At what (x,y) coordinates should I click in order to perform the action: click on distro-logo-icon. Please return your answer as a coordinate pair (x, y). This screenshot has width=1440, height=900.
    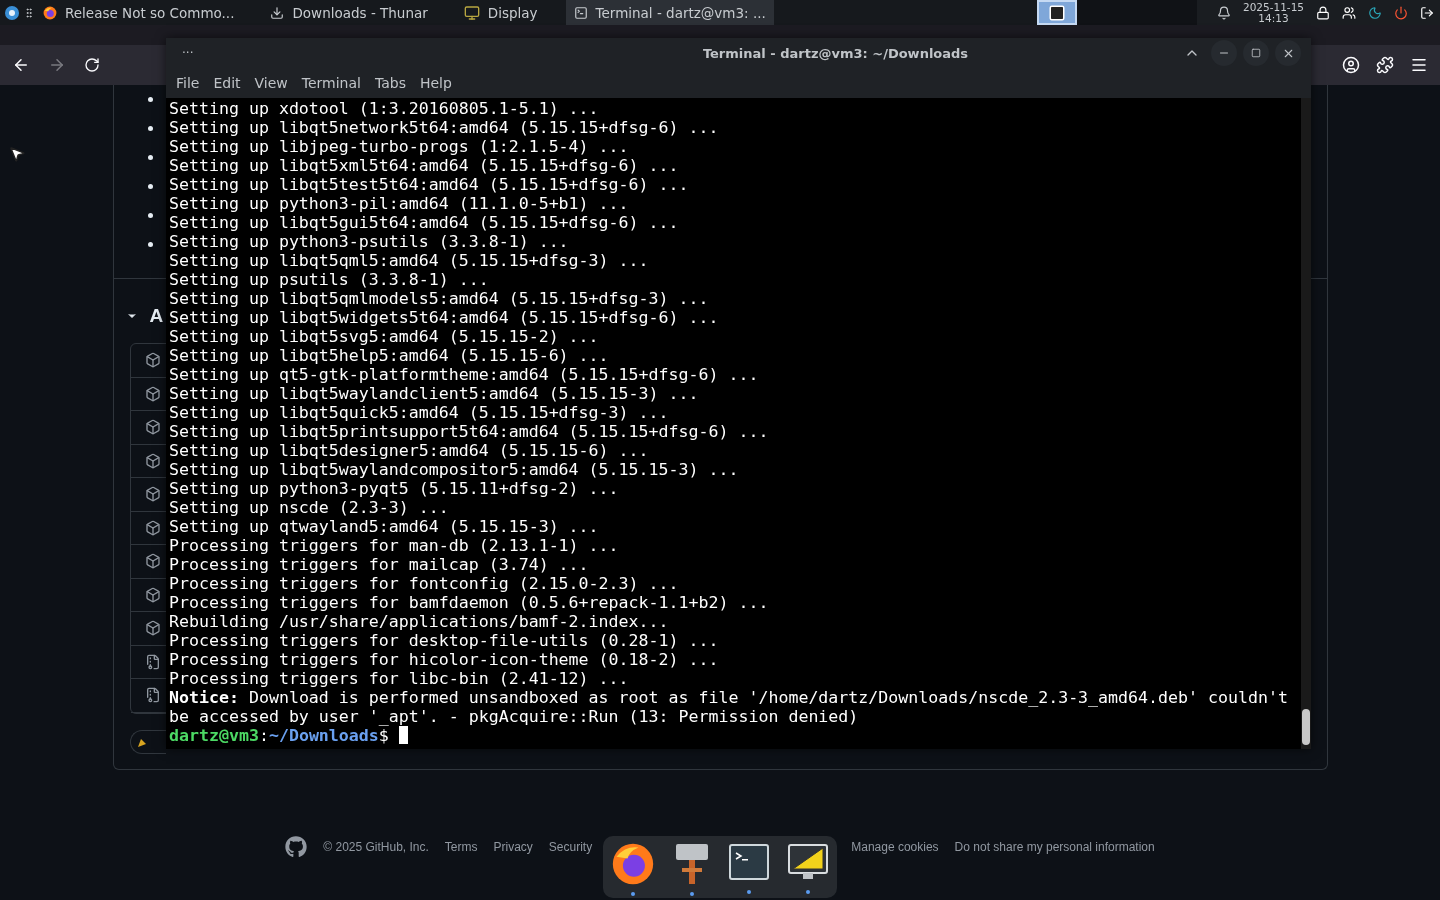
    Looking at the image, I should click on (12, 12).